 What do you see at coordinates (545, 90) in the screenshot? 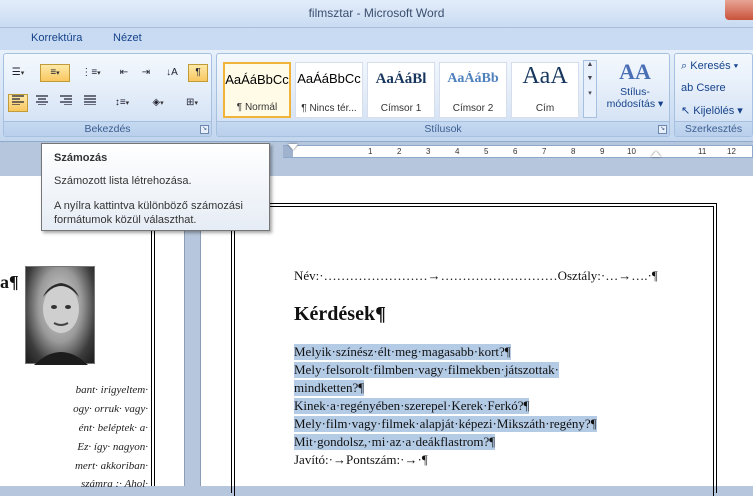
I see `style-title: AaA Cím` at bounding box center [545, 90].